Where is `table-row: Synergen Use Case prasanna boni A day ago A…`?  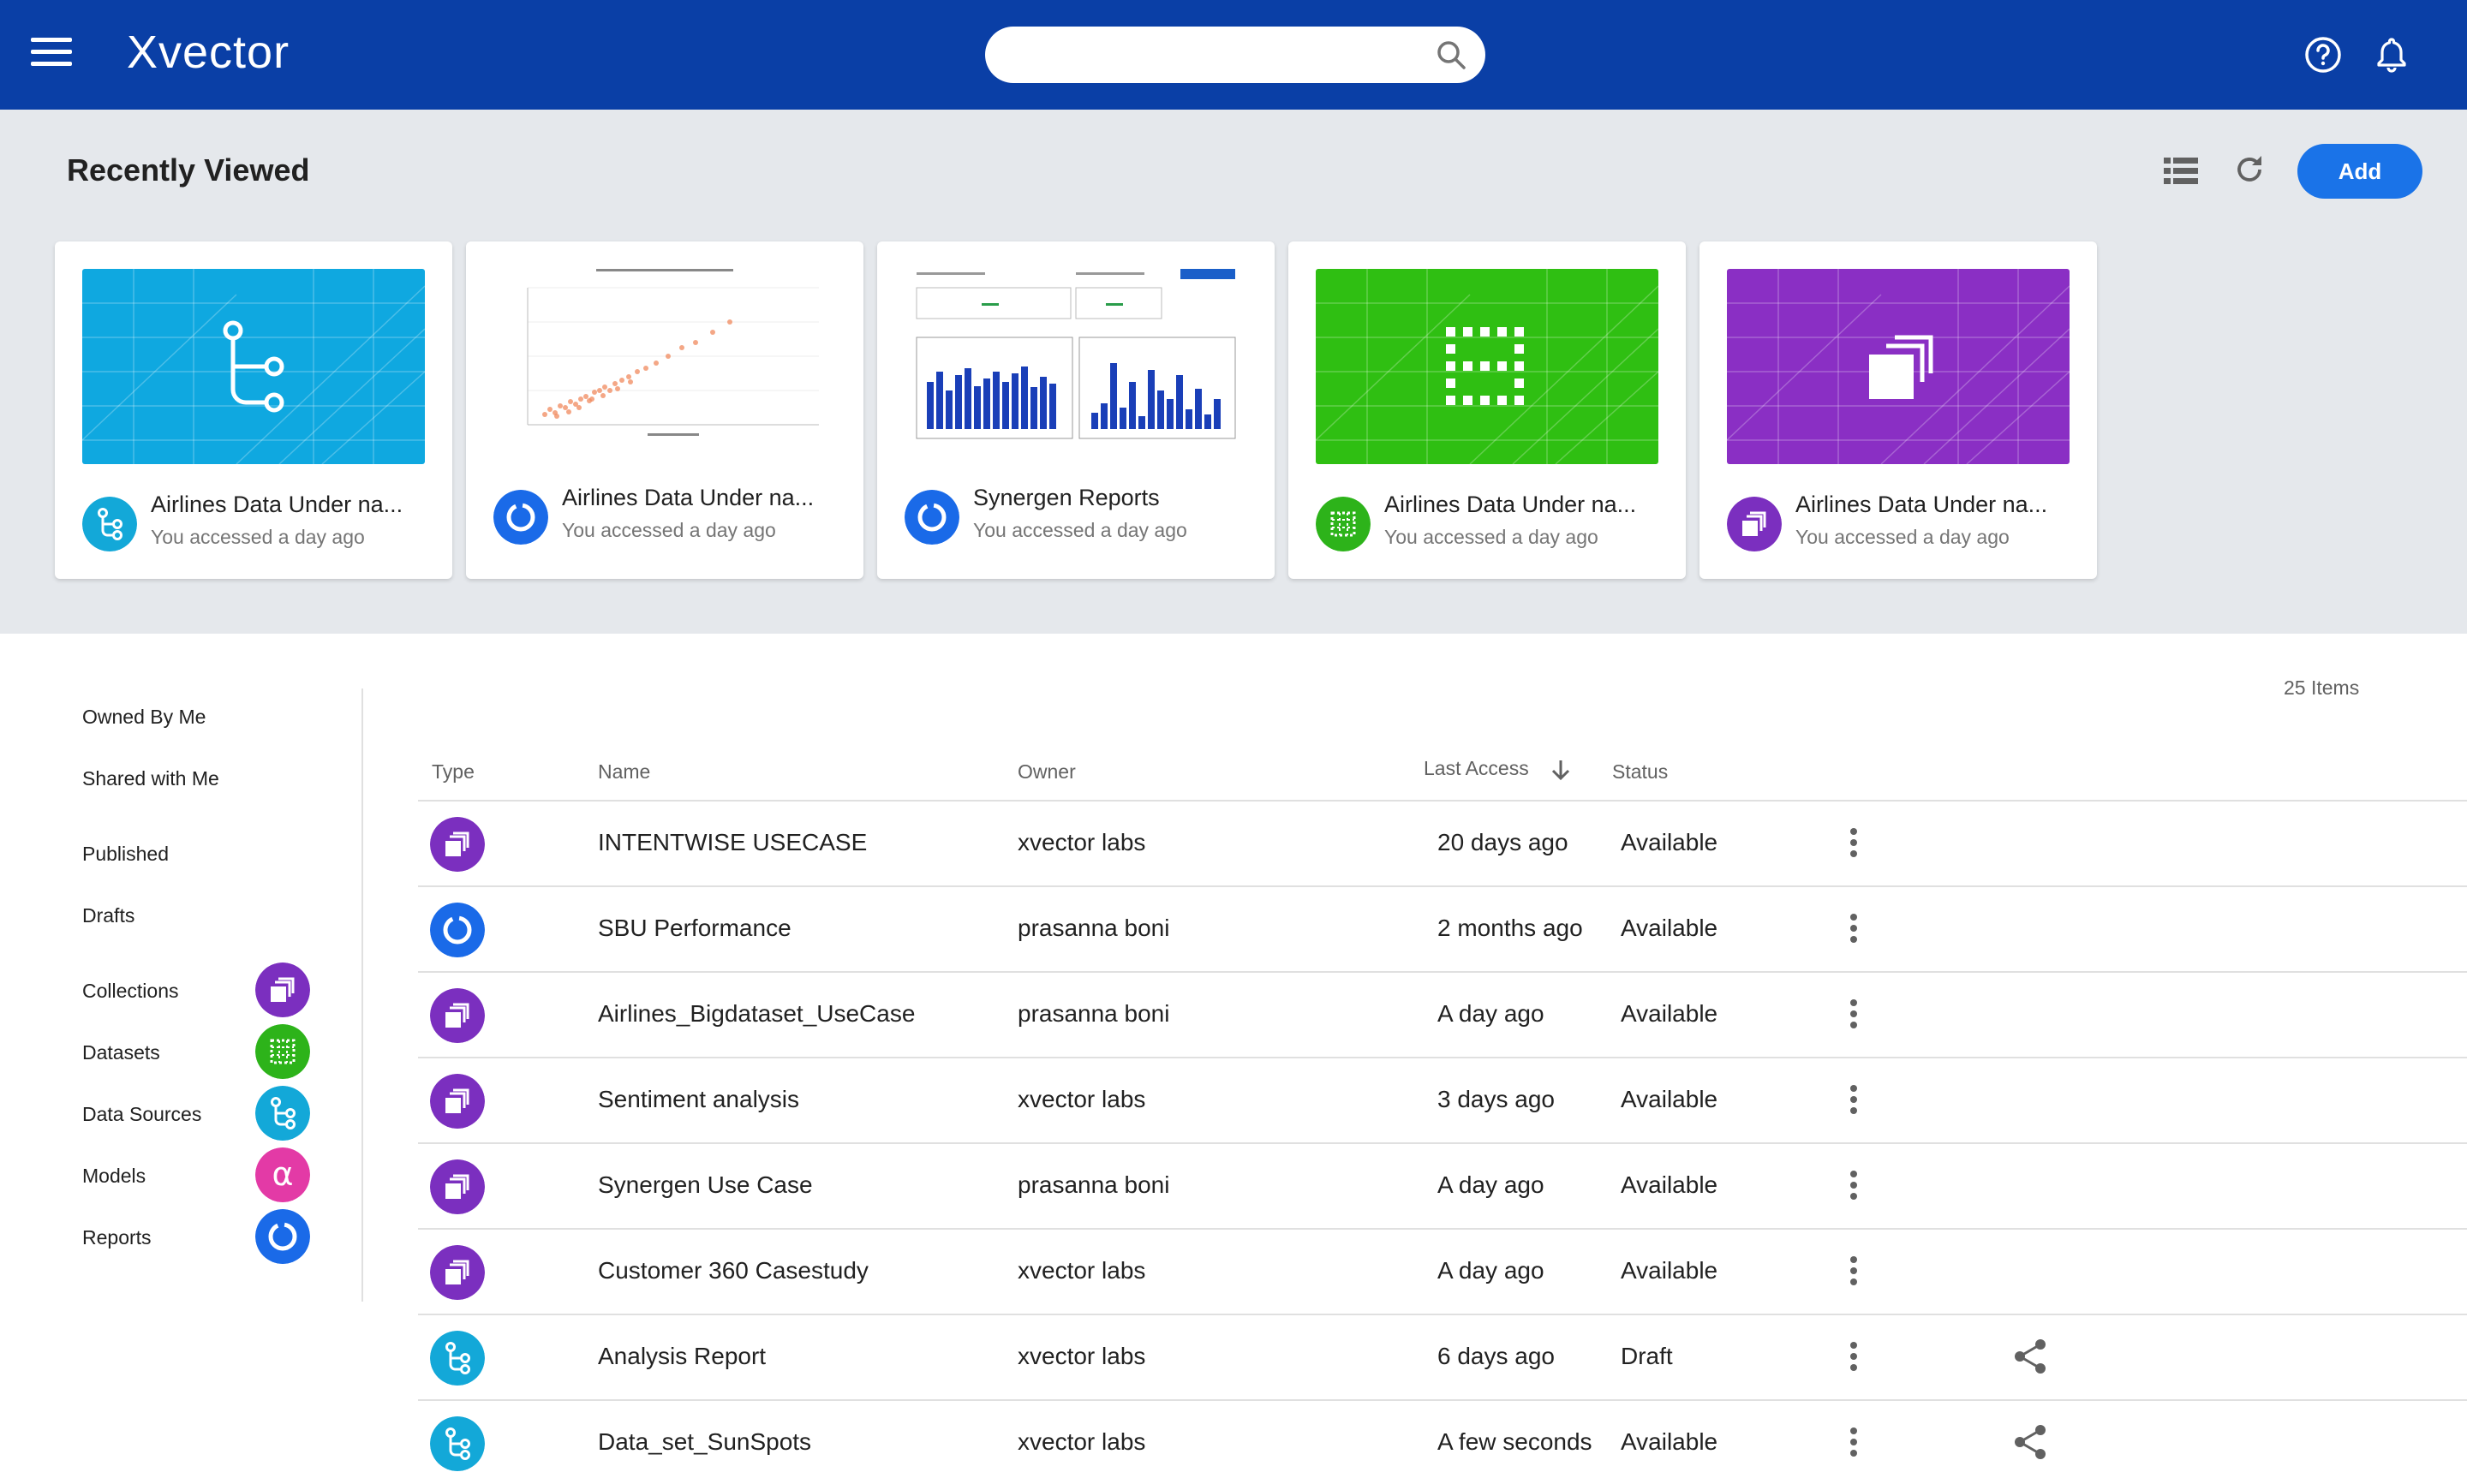
table-row: Synergen Use Case prasanna boni A day ago A… is located at coordinates (1442, 1185).